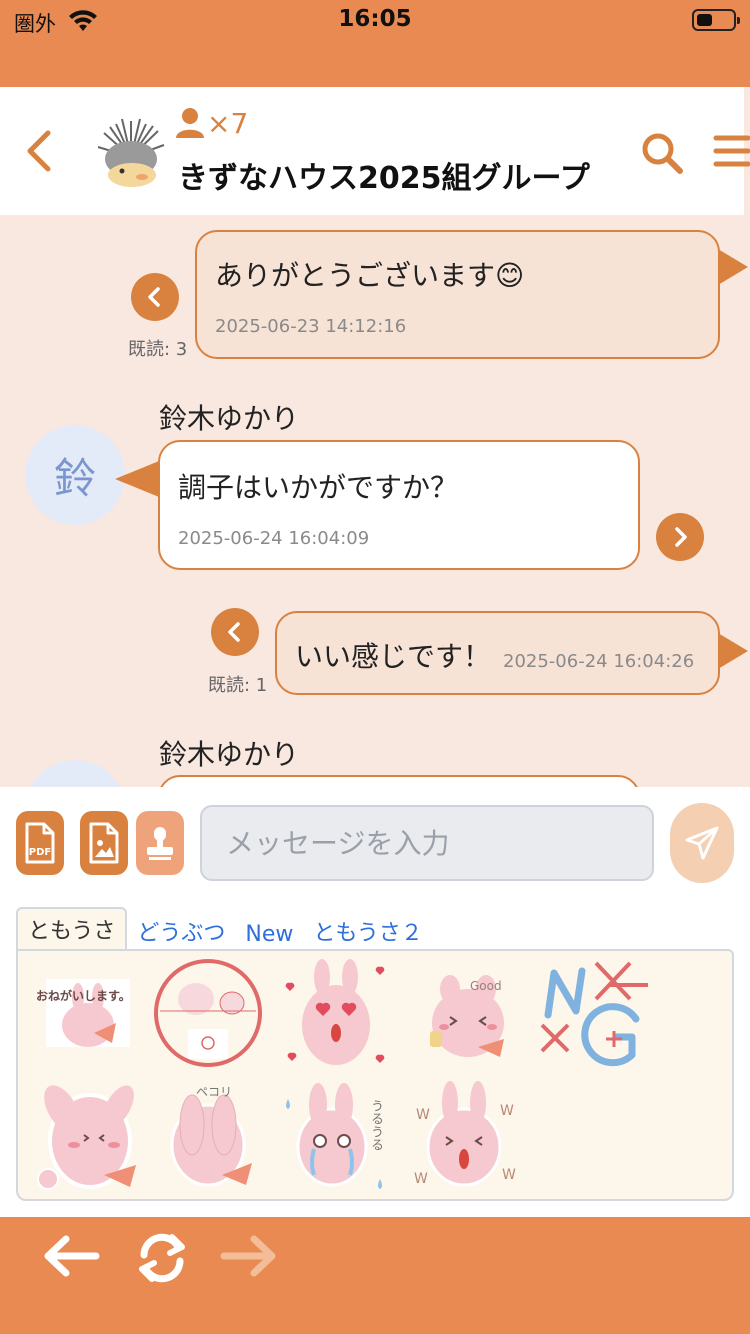 Image resolution: width=750 pixels, height=1334 pixels. Describe the element at coordinates (370, 275) in the screenshot. I see `message-text: ありがとうございます😊` at that location.